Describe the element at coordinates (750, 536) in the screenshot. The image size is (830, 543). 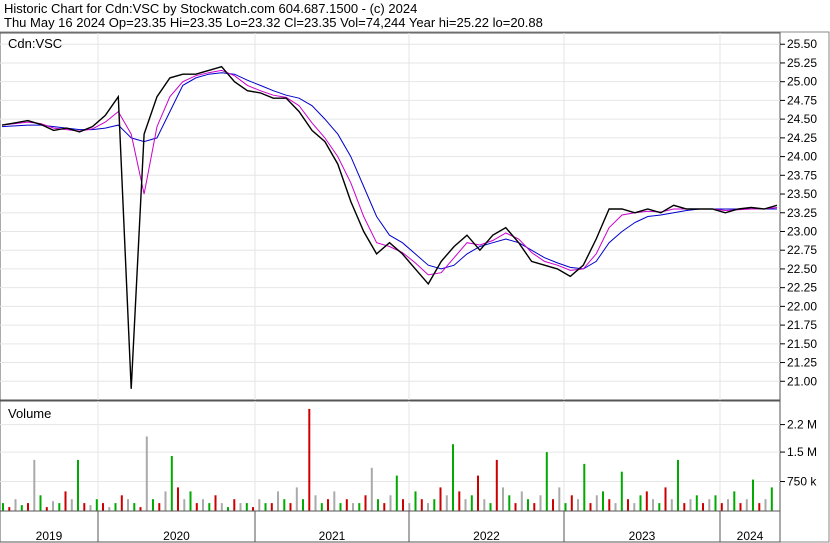
I see `x-tick-label: 2024` at that location.